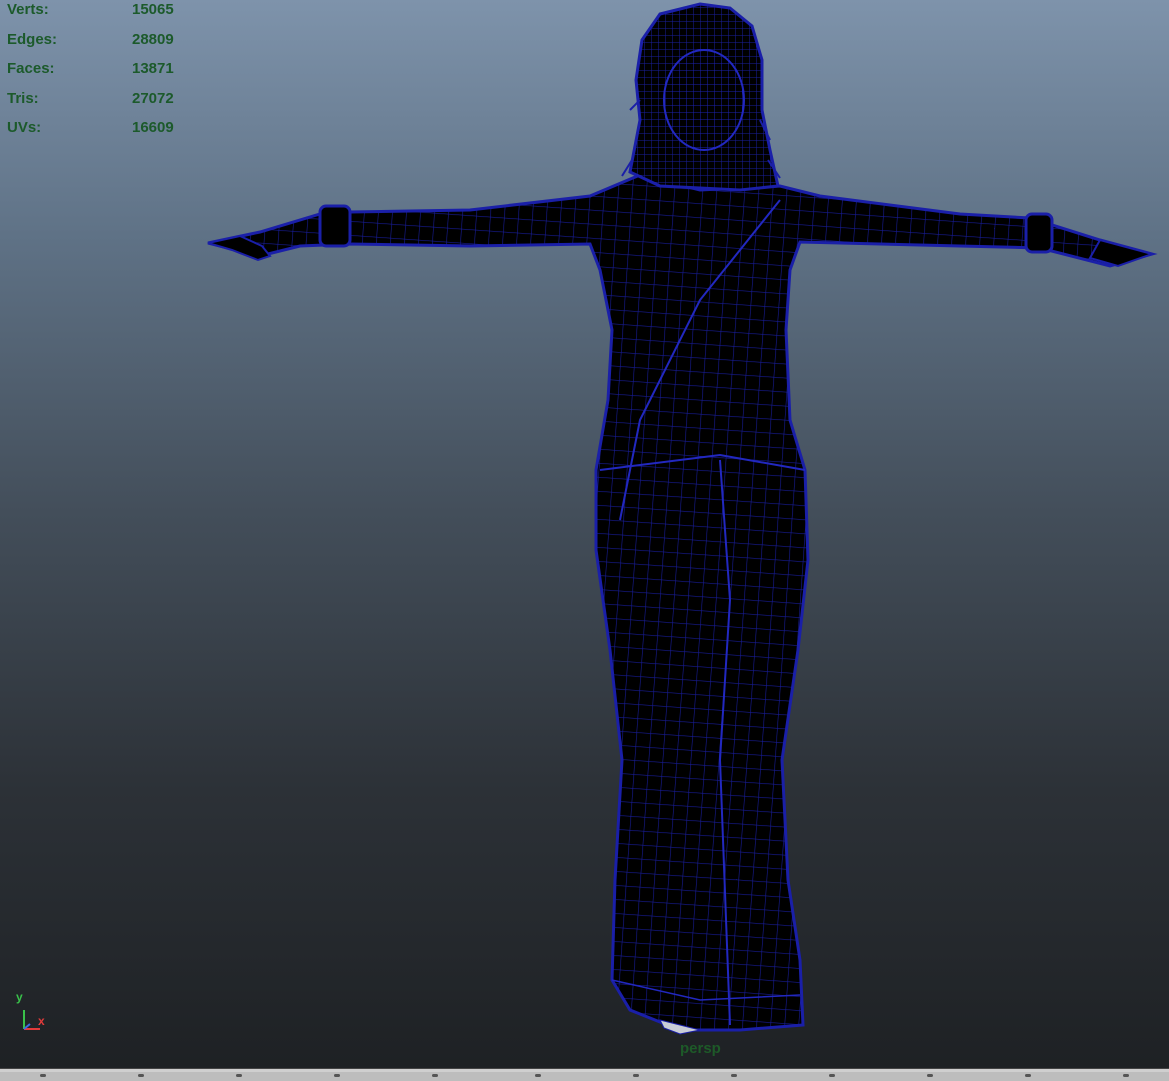 This screenshot has height=1081, width=1169. What do you see at coordinates (700, 1048) in the screenshot?
I see `camera-name-label: persp` at bounding box center [700, 1048].